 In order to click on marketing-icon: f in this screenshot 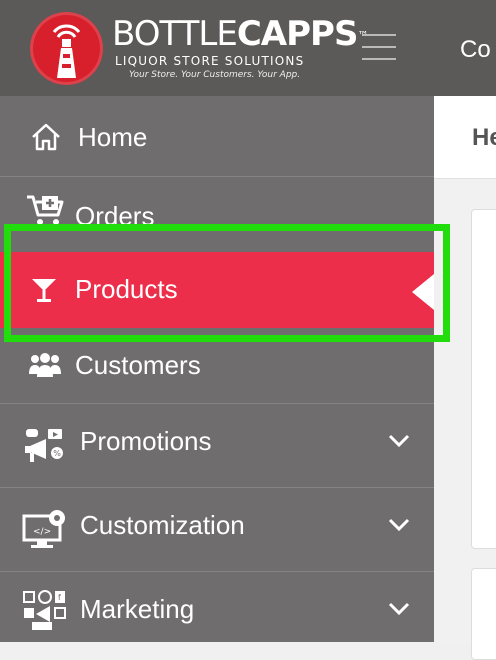, I will do `click(44, 610)`.